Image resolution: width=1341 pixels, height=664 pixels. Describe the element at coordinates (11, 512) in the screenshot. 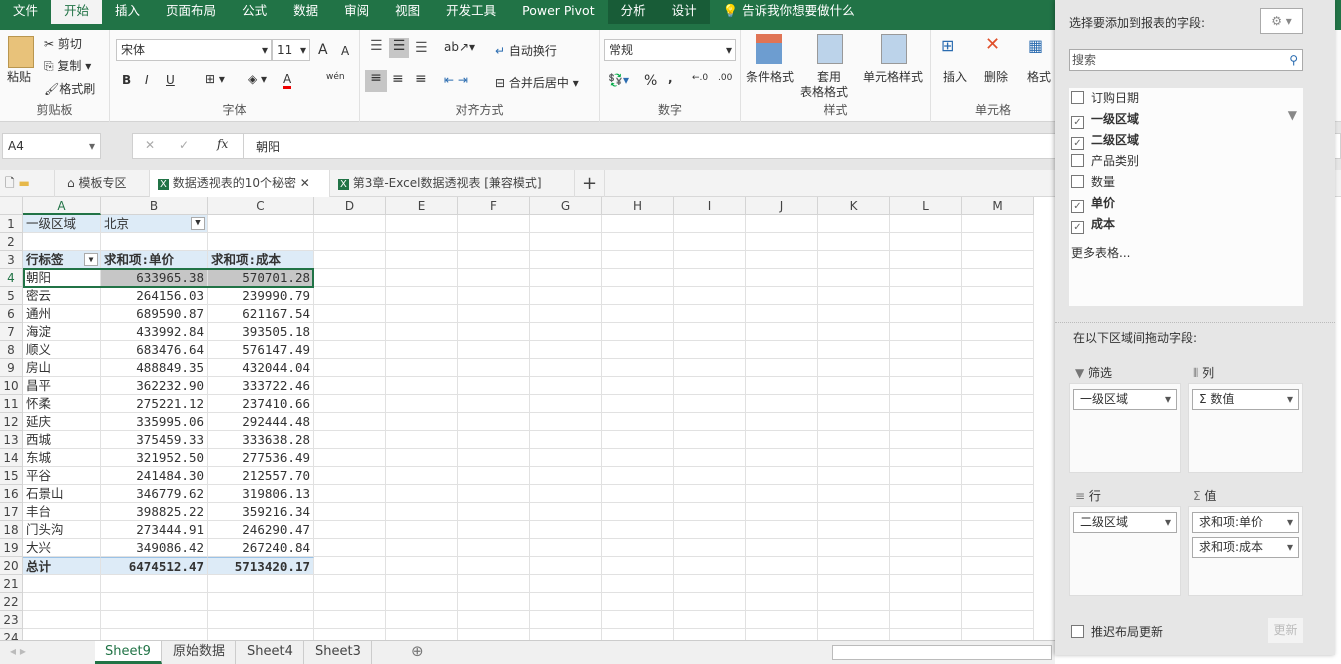

I see `row-header: 17` at that location.